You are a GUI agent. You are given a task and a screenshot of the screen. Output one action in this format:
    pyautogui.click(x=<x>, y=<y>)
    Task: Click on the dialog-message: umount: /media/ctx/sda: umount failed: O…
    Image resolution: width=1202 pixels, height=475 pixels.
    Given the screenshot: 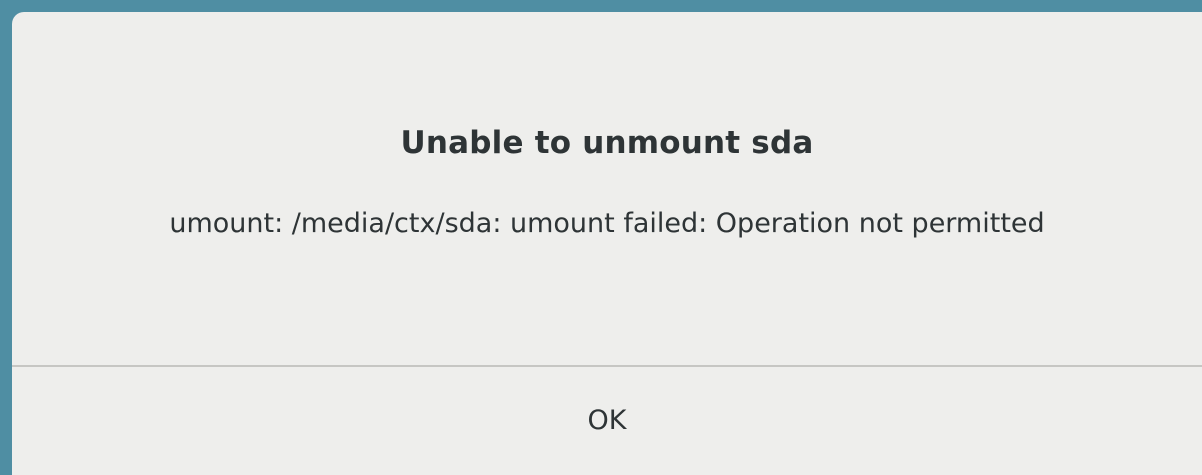 What is the action you would take?
    pyautogui.click(x=607, y=223)
    